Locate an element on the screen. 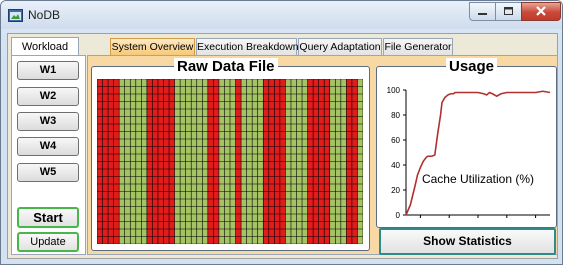 The image size is (563, 265). workload-button-w4: W4 is located at coordinates (48, 146).